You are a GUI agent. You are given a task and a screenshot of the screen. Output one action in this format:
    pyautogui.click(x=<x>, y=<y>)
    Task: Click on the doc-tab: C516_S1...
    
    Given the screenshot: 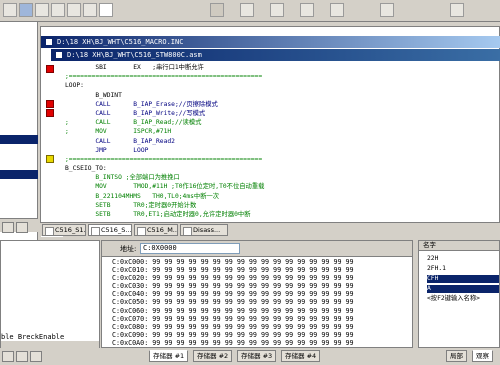 What is the action you would take?
    pyautogui.click(x=64, y=230)
    